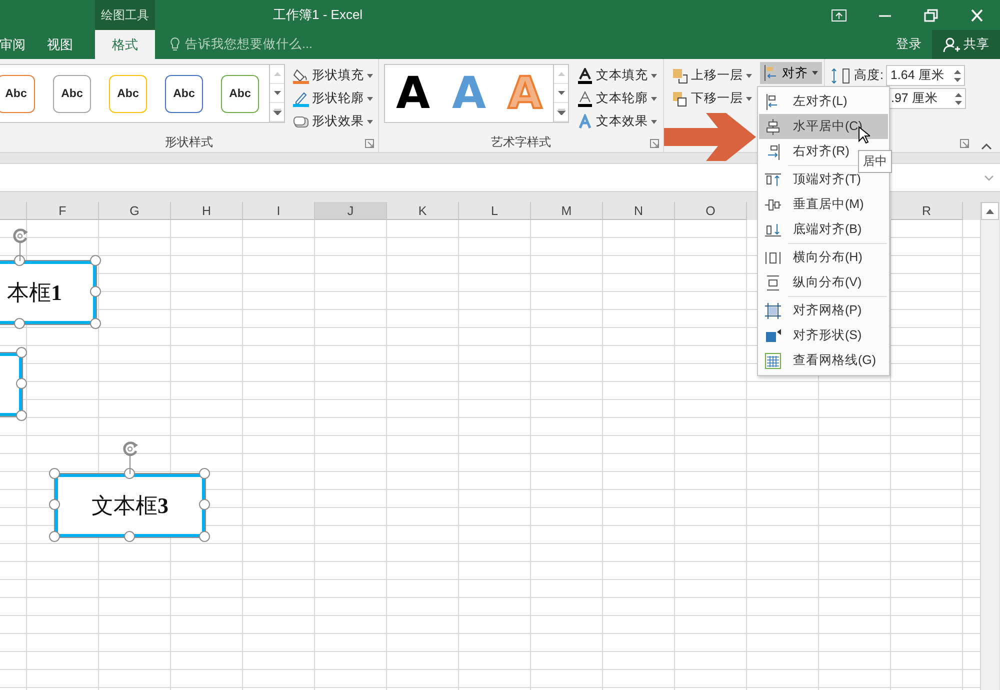 Image resolution: width=1000 pixels, height=690 pixels. What do you see at coordinates (823, 229) in the screenshot?
I see `menu-item: 底端对齐(B)` at bounding box center [823, 229].